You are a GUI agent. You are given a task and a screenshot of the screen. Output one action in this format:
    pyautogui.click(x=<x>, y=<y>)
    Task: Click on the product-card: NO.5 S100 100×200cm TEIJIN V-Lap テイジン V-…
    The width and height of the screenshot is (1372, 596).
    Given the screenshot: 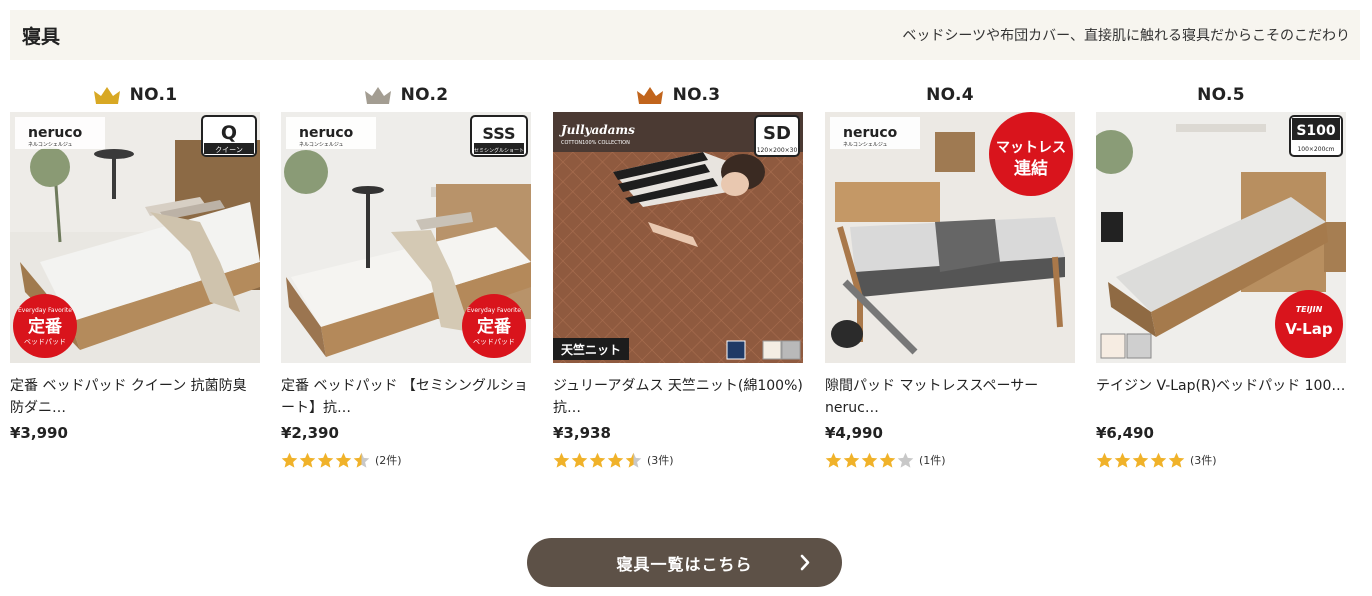 What is the action you would take?
    pyautogui.click(x=1221, y=274)
    